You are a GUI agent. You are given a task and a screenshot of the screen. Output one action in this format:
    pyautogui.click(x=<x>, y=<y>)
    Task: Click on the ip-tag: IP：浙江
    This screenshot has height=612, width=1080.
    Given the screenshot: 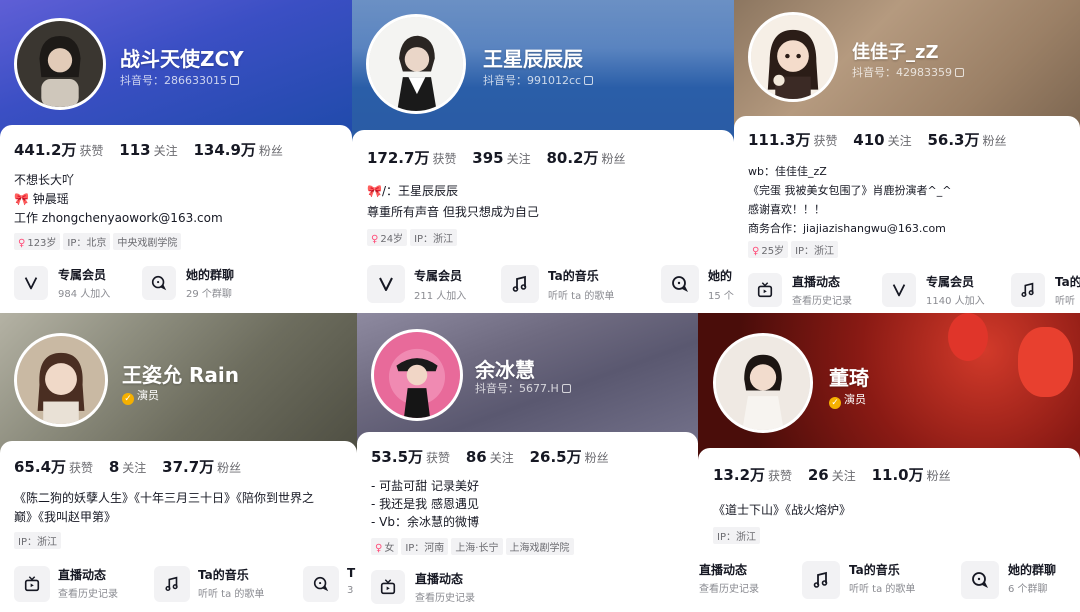 What is the action you would take?
    pyautogui.click(x=736, y=535)
    